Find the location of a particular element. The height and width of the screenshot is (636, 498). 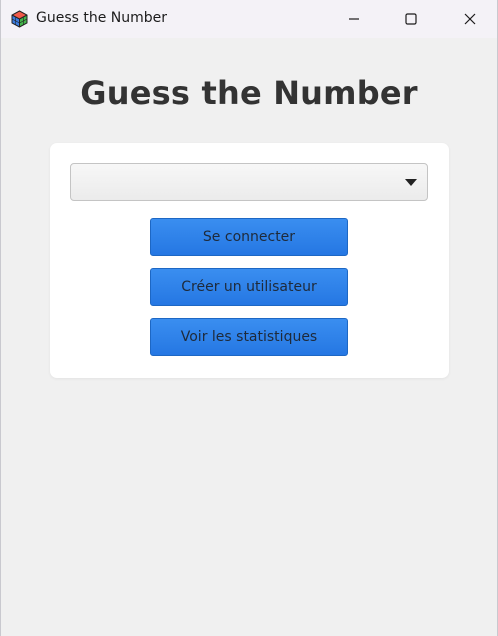

user-select is located at coordinates (249, 182).